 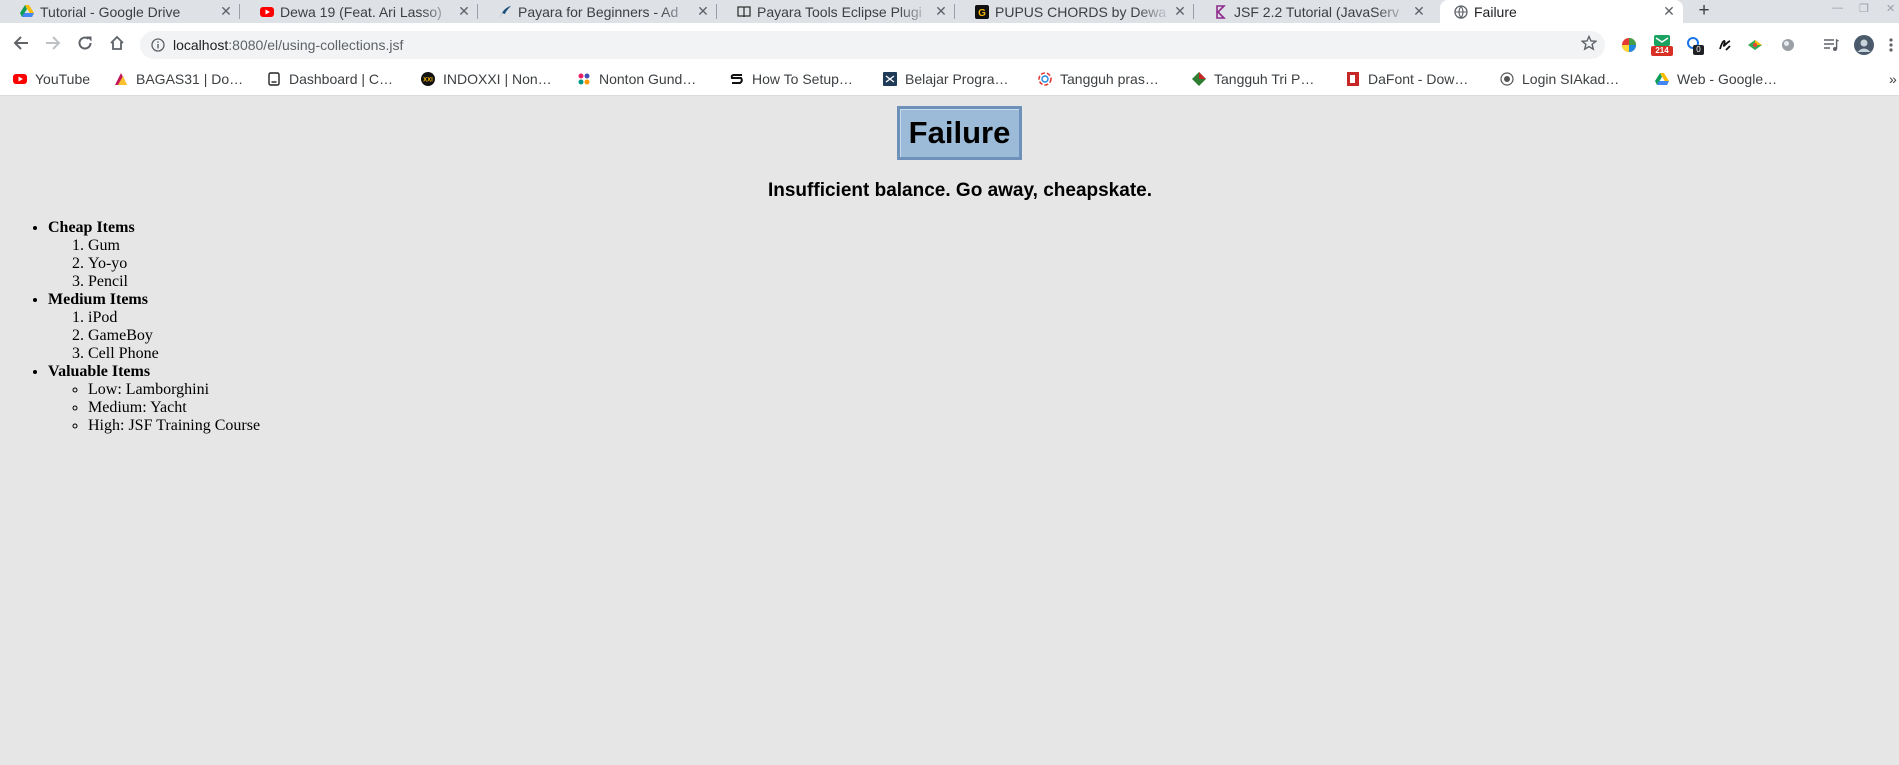 I want to click on map-extension-icon, so click(x=1755, y=45).